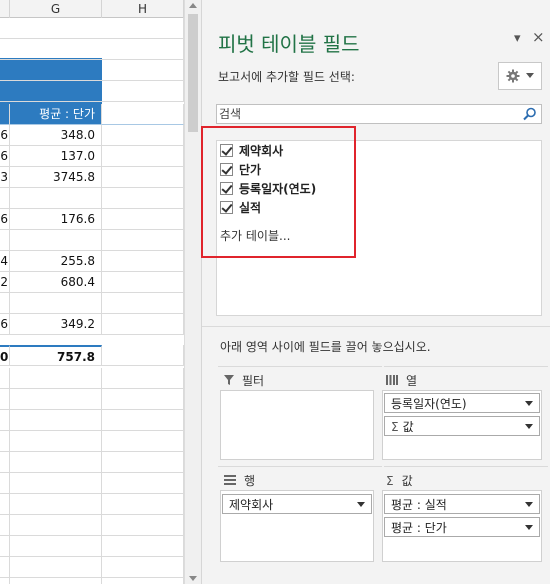  Describe the element at coordinates (56, 355) in the screenshot. I see `grand-total-value: 757.8` at that location.